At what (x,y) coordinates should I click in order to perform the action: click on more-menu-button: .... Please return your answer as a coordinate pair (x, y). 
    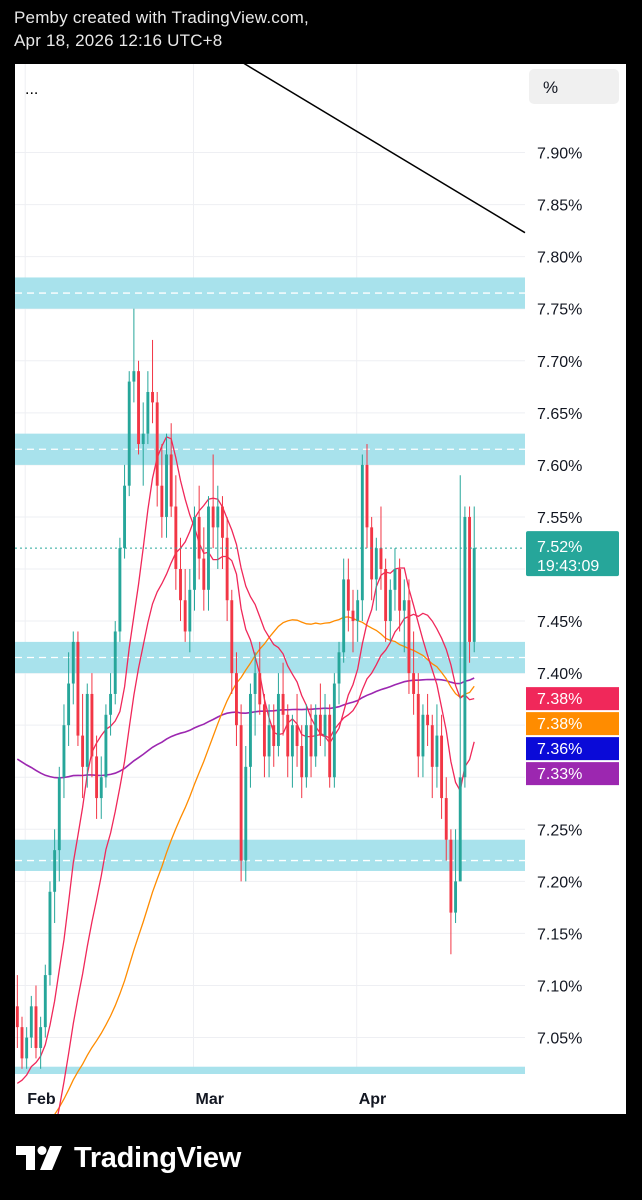
    Looking at the image, I should click on (31, 89).